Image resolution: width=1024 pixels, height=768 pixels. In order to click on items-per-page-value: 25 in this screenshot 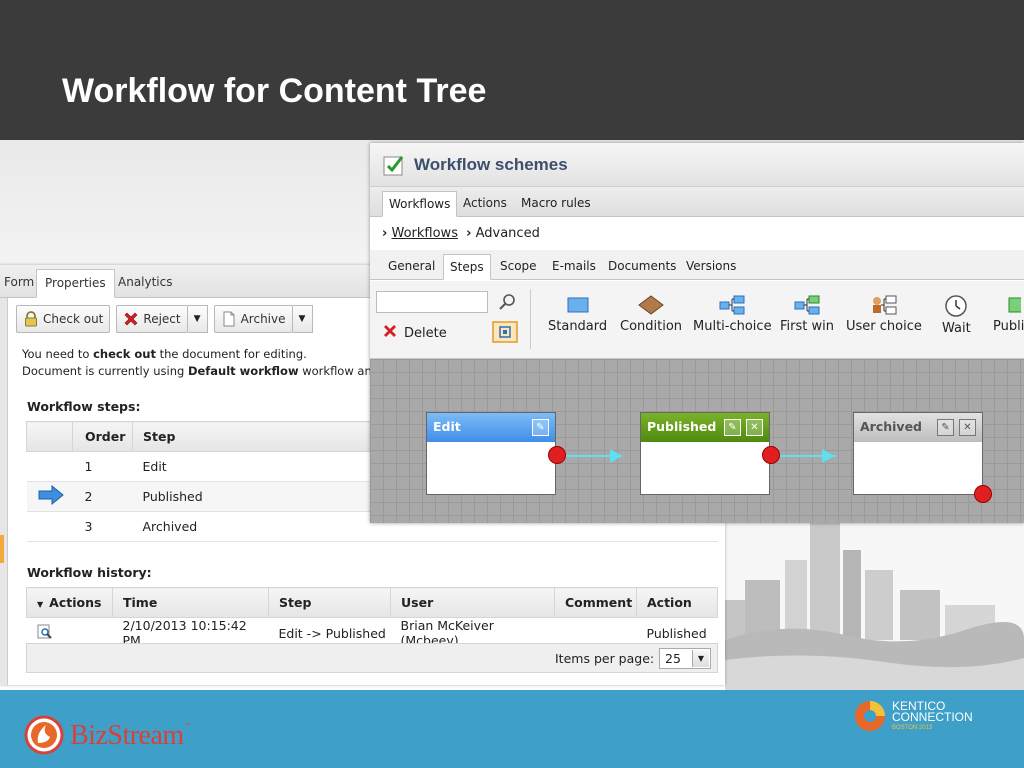, I will do `click(673, 658)`.